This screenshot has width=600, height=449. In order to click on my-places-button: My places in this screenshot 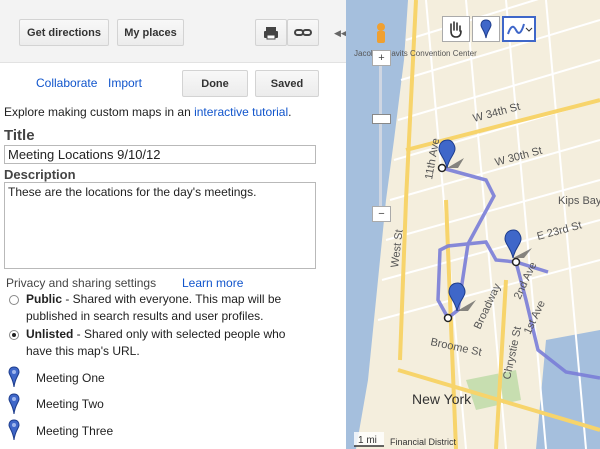, I will do `click(150, 32)`.